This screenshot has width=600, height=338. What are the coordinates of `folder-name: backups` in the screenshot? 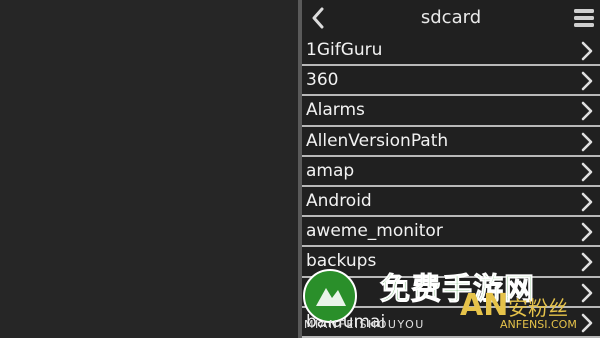 It's located at (341, 261).